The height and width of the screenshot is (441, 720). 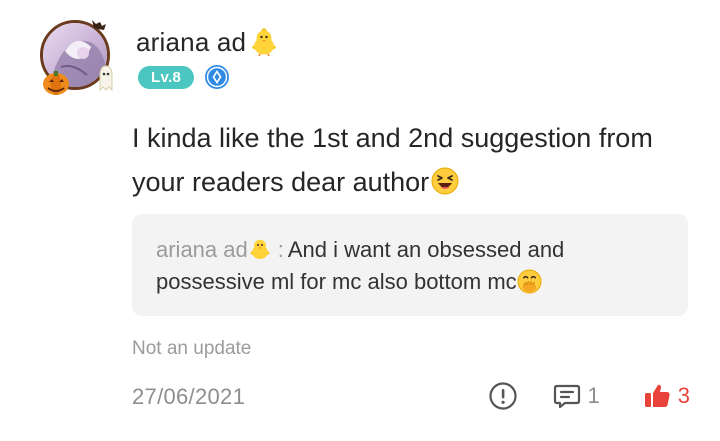 I want to click on reply-count: 1, so click(x=593, y=395).